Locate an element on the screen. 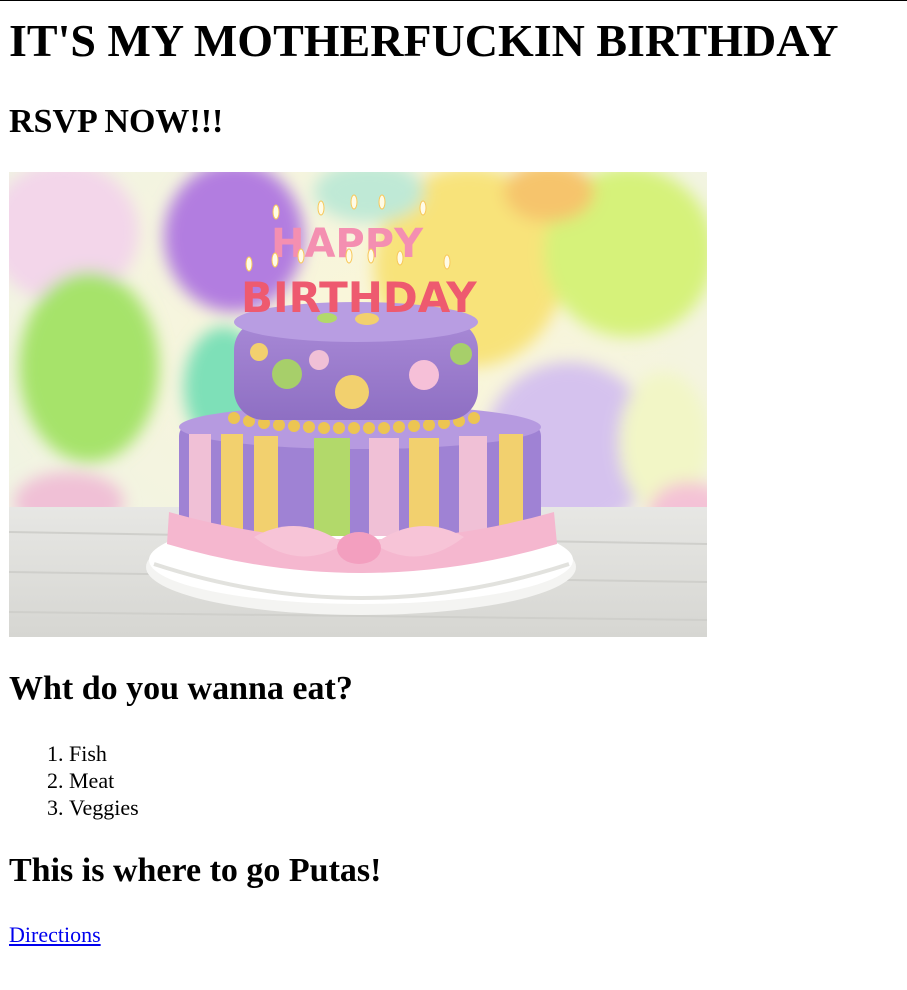 This screenshot has width=907, height=990. top-border is located at coordinates (453, 0).